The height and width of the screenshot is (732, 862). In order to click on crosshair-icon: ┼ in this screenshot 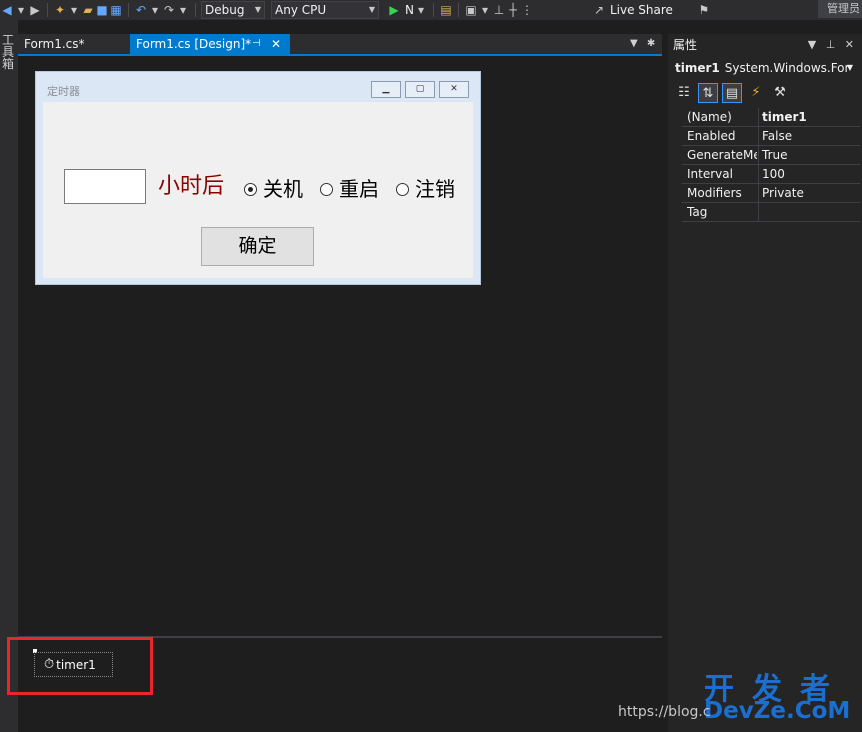, I will do `click(513, 10)`.